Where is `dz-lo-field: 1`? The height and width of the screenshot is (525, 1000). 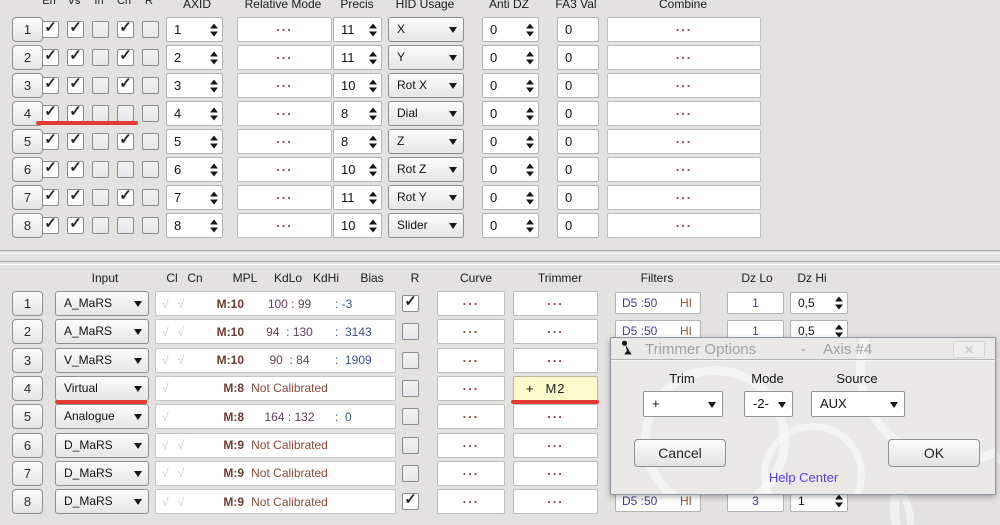
dz-lo-field: 1 is located at coordinates (755, 303).